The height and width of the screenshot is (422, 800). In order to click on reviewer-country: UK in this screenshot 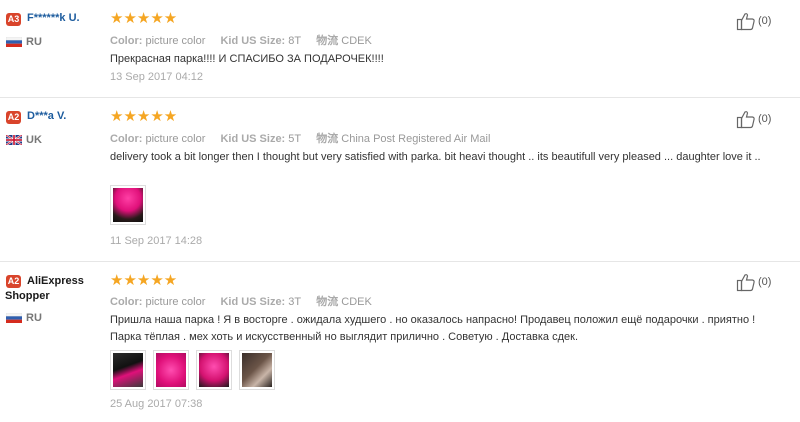, I will do `click(34, 140)`.